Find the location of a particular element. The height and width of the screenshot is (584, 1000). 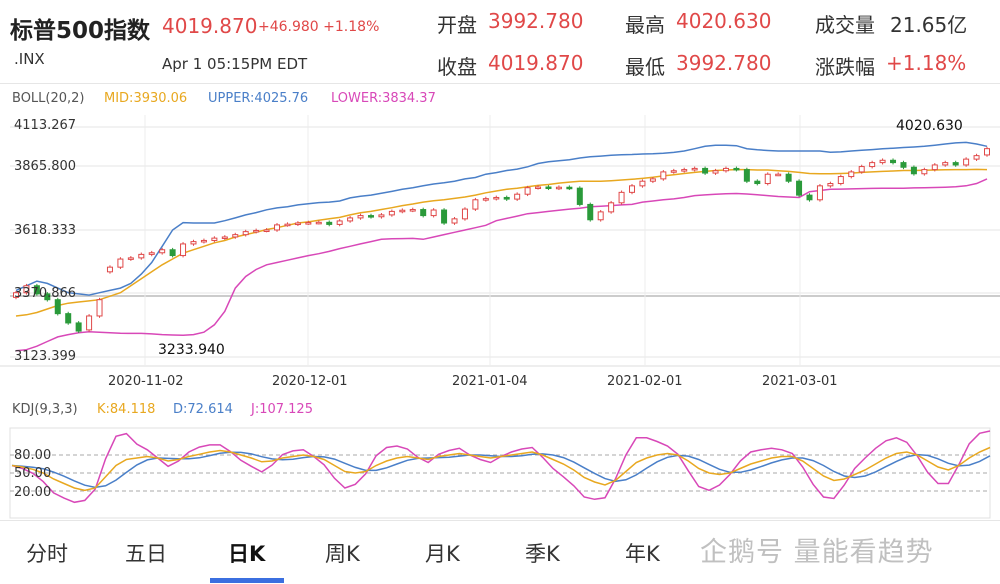

tab-monthly-k: 月K is located at coordinates (442, 553).